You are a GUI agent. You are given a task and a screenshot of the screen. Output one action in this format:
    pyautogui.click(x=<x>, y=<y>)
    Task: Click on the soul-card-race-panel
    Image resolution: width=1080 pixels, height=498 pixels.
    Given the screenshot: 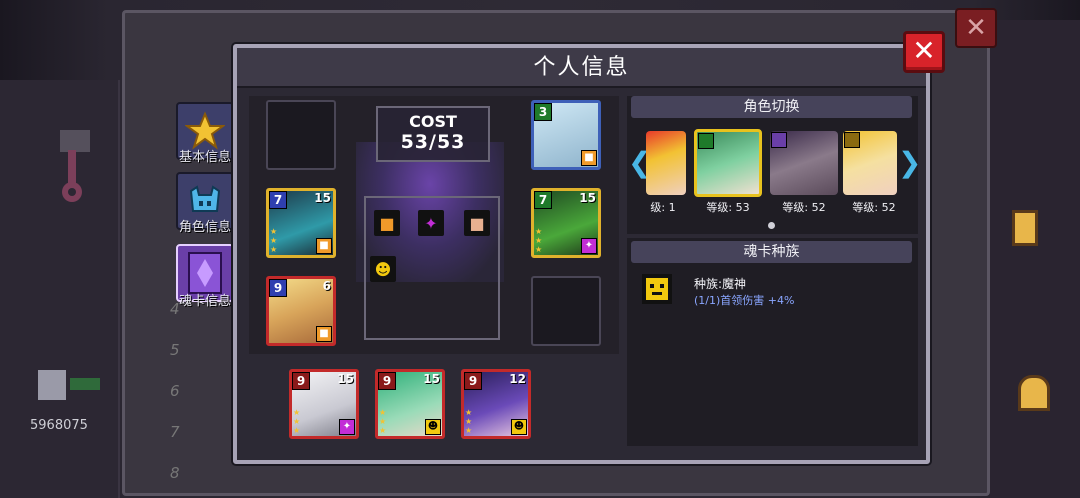 What is the action you would take?
    pyautogui.click(x=772, y=342)
    